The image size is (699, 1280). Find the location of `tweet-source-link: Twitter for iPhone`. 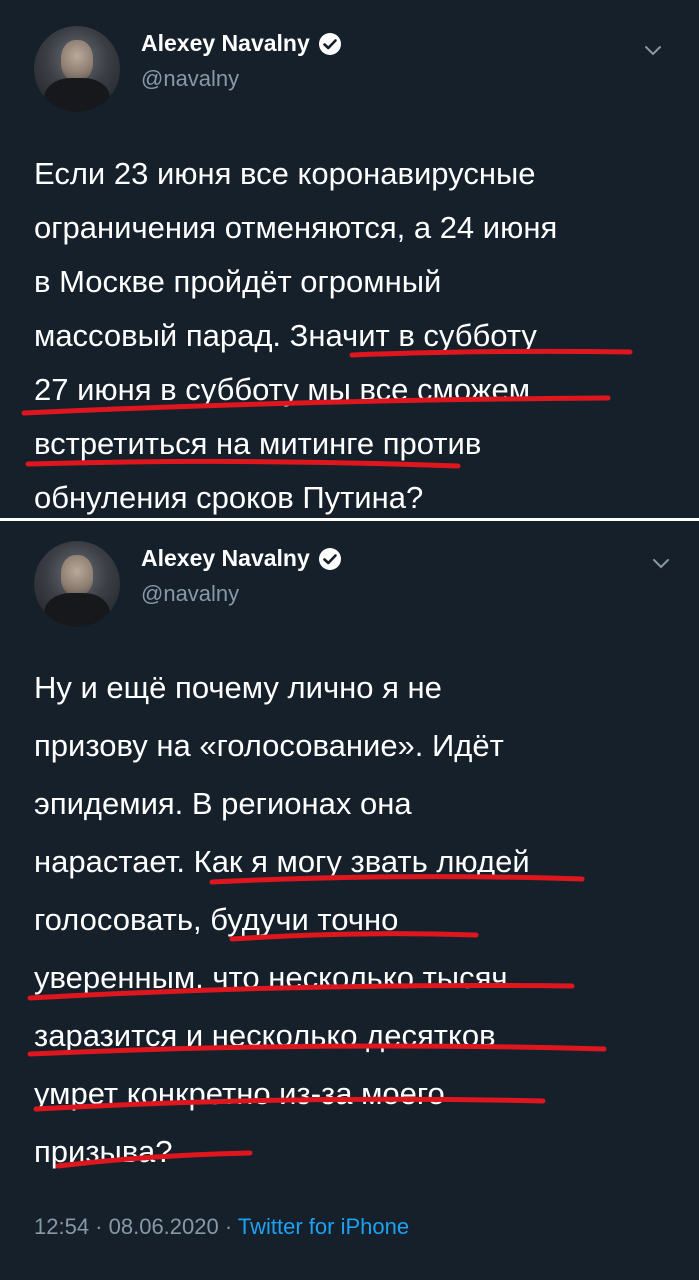

tweet-source-link: Twitter for iPhone is located at coordinates (323, 1226).